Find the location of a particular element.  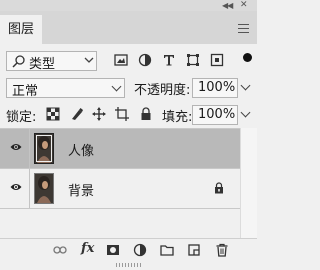

close-icon: ✕ is located at coordinates (244, 5).